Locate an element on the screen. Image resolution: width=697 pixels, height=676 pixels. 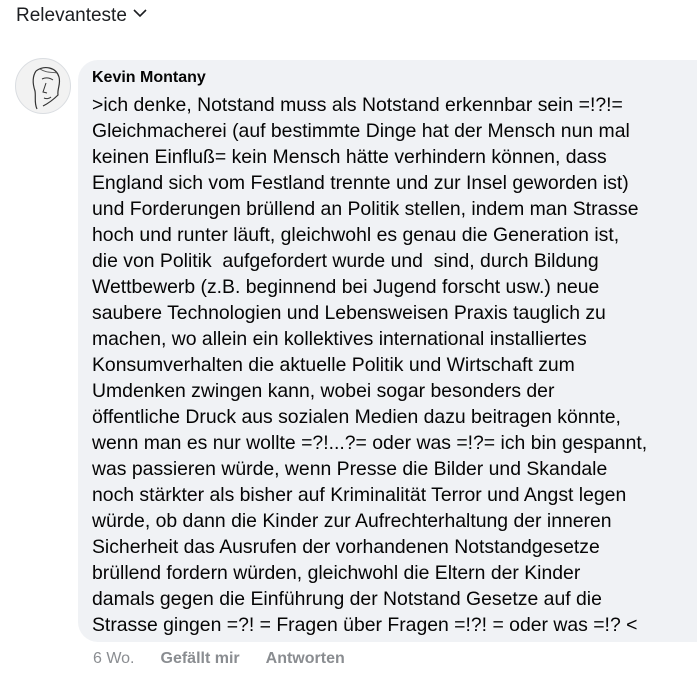
sketch-face-avatar-icon is located at coordinates (46, 88).